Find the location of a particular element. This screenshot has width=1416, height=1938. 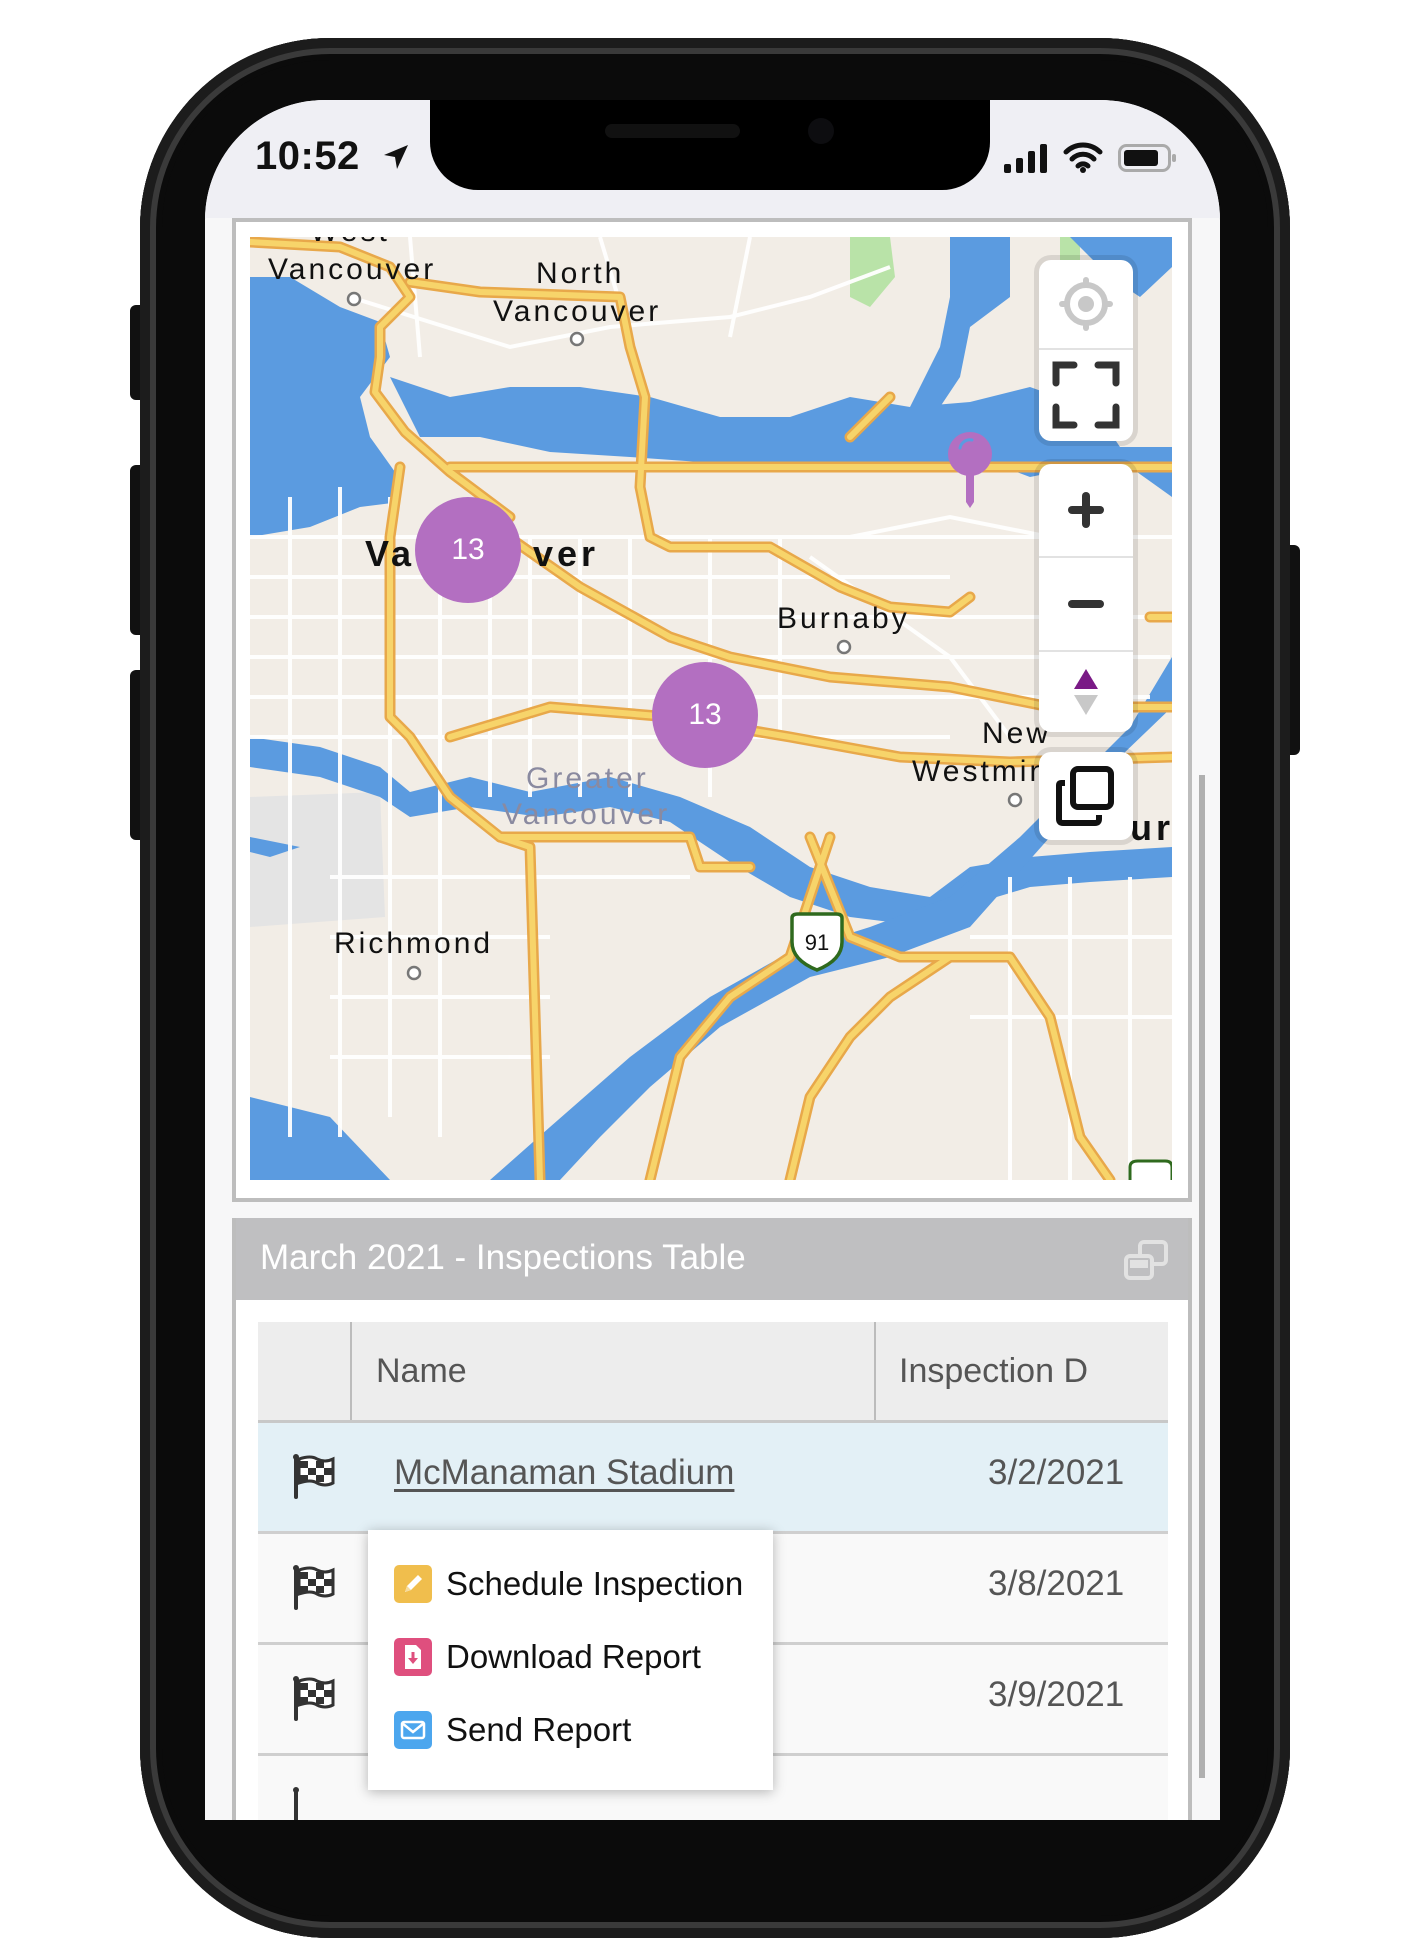

menu-item-label: Schedule Inspection is located at coordinates (595, 1583).